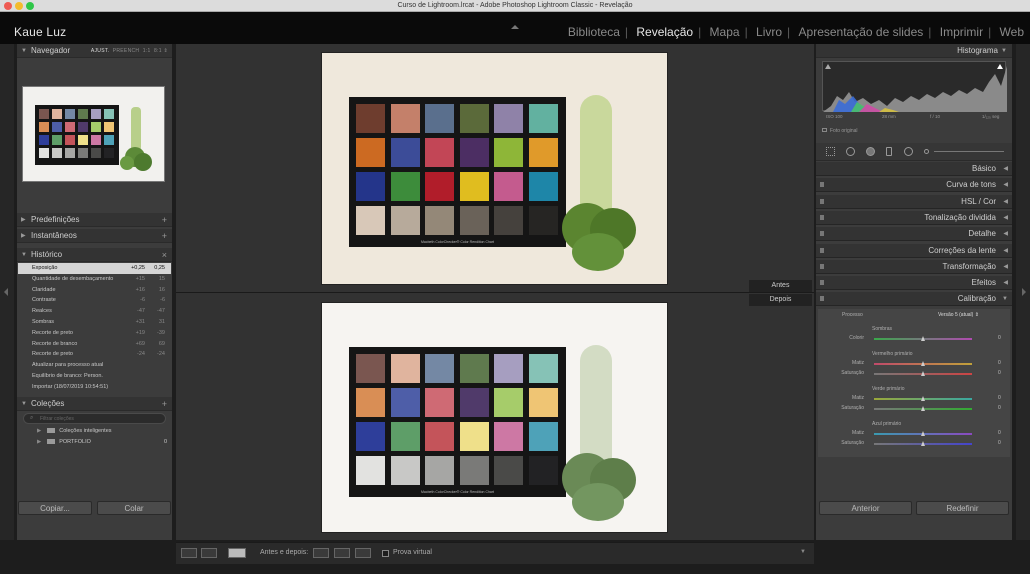 This screenshot has width=1030, height=574. Describe the element at coordinates (861, 32) in the screenshot. I see `module-apresentacao: Apresentação de slides` at that location.